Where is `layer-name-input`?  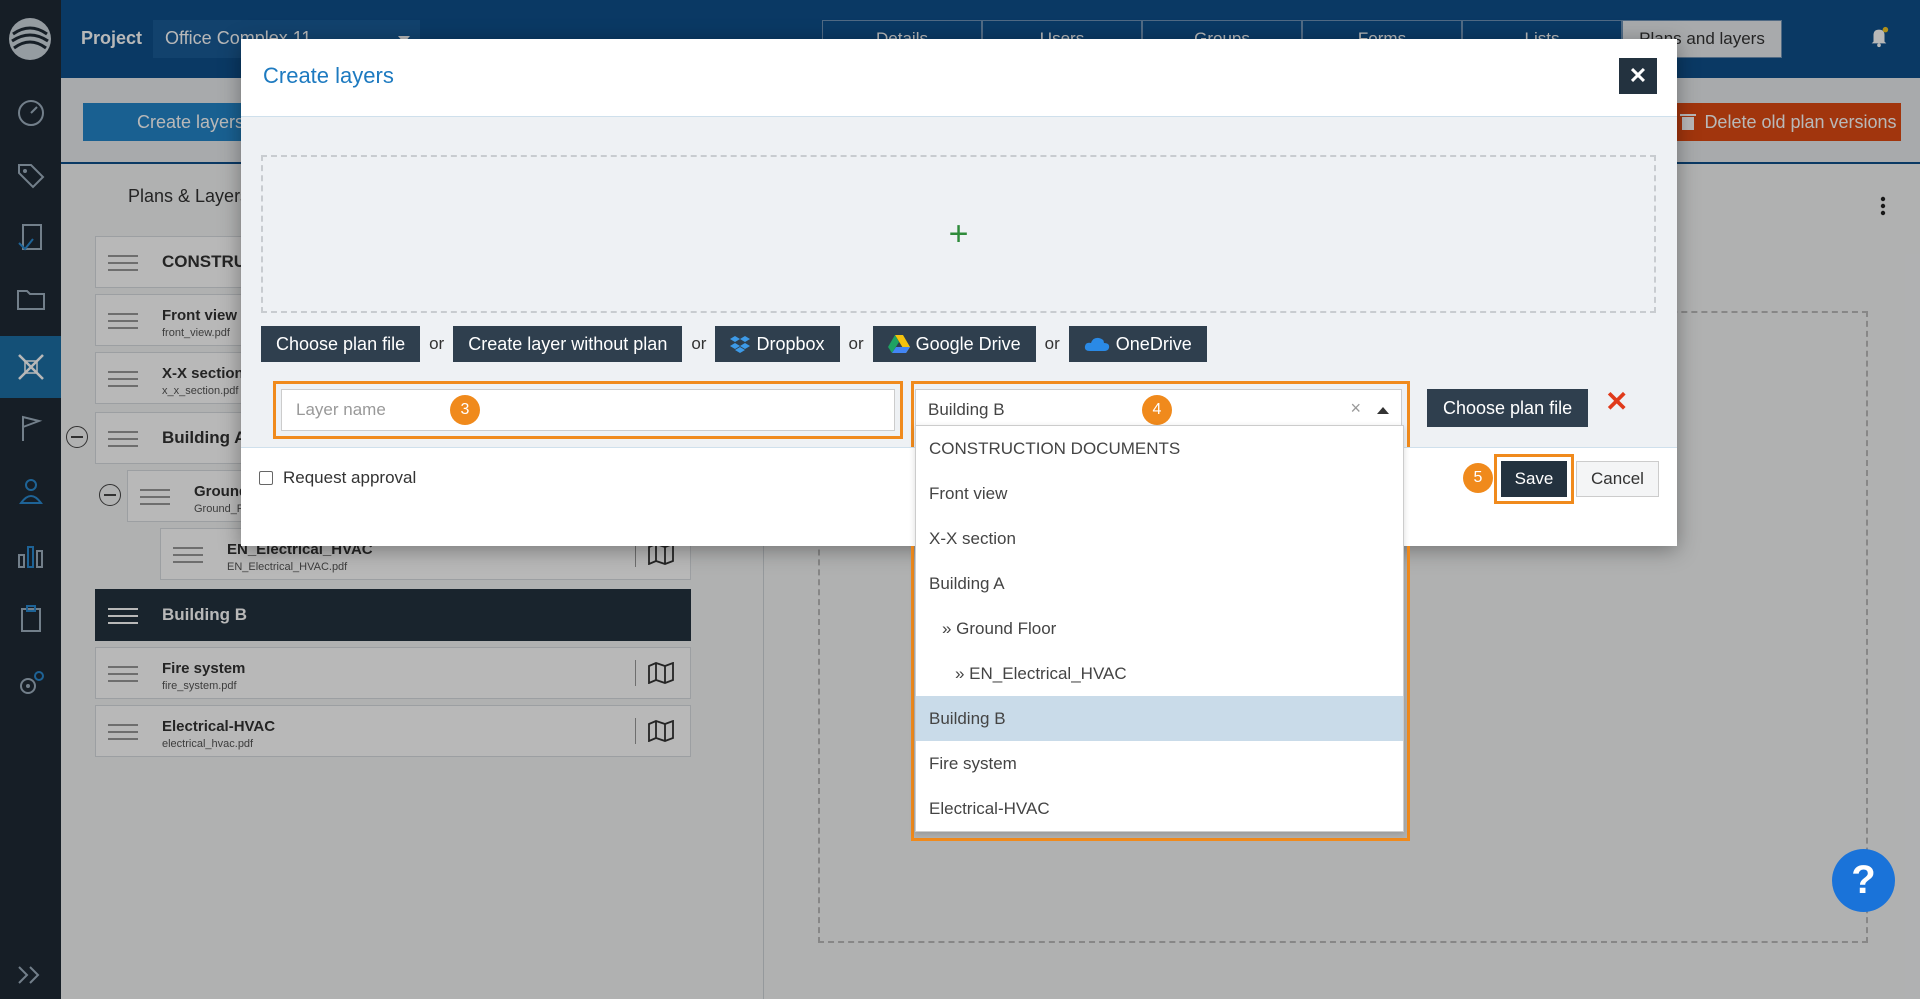
layer-name-input is located at coordinates (588, 410).